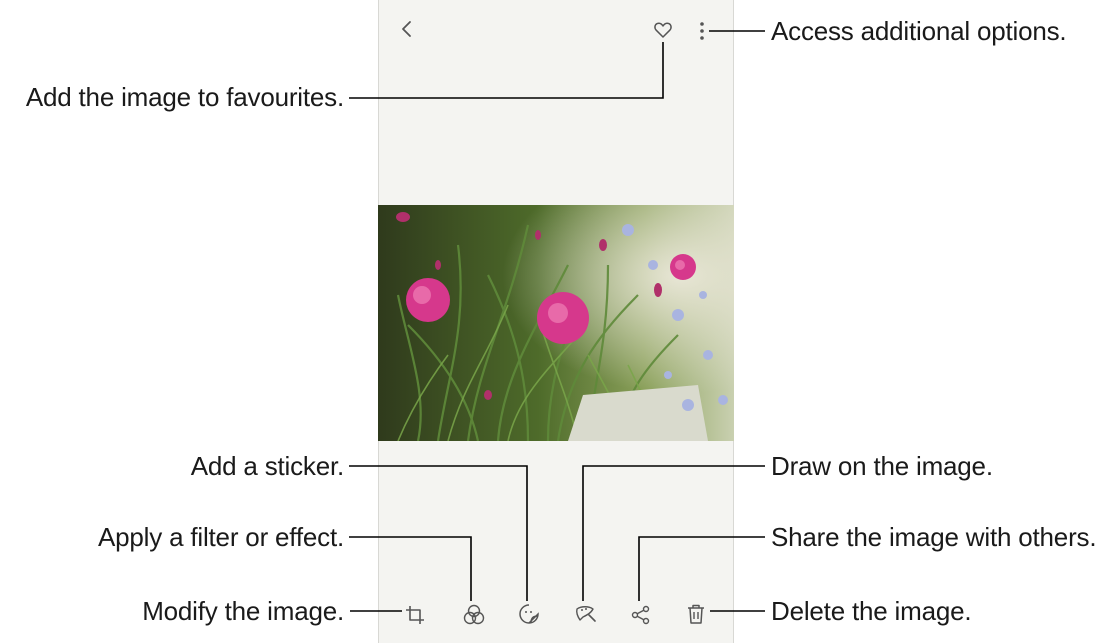 This screenshot has width=1111, height=643. What do you see at coordinates (919, 31) in the screenshot?
I see `callout-more-options: Access additional options.` at bounding box center [919, 31].